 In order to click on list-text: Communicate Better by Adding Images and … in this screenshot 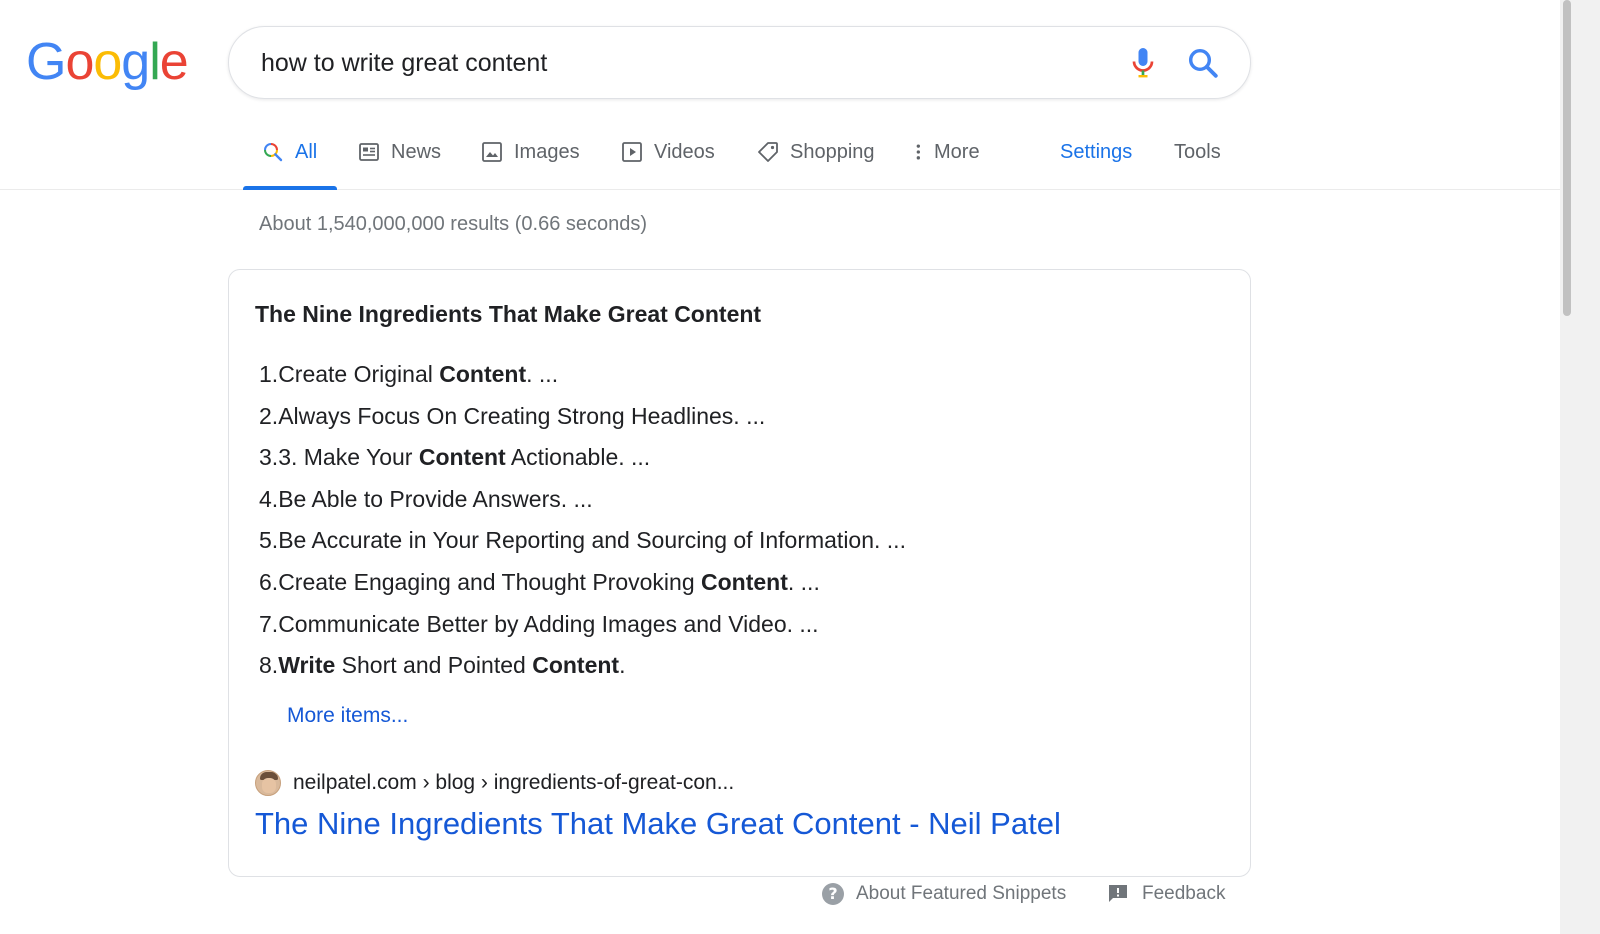, I will do `click(548, 623)`.